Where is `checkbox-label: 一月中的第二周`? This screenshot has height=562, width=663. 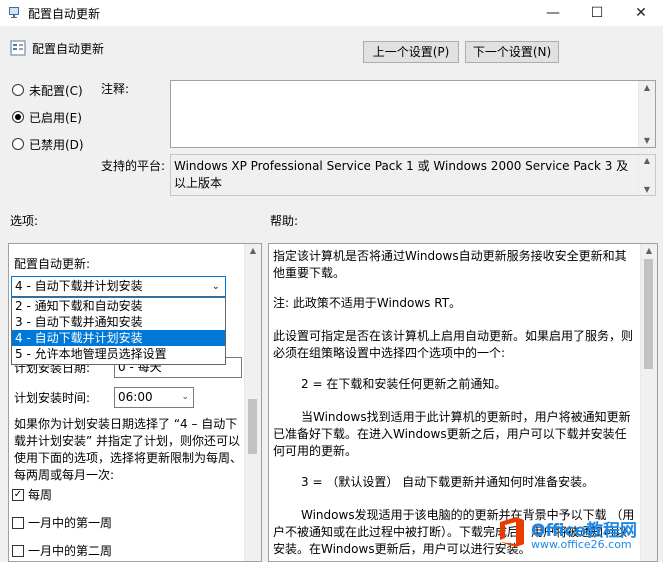 checkbox-label: 一月中的第二周 is located at coordinates (70, 551).